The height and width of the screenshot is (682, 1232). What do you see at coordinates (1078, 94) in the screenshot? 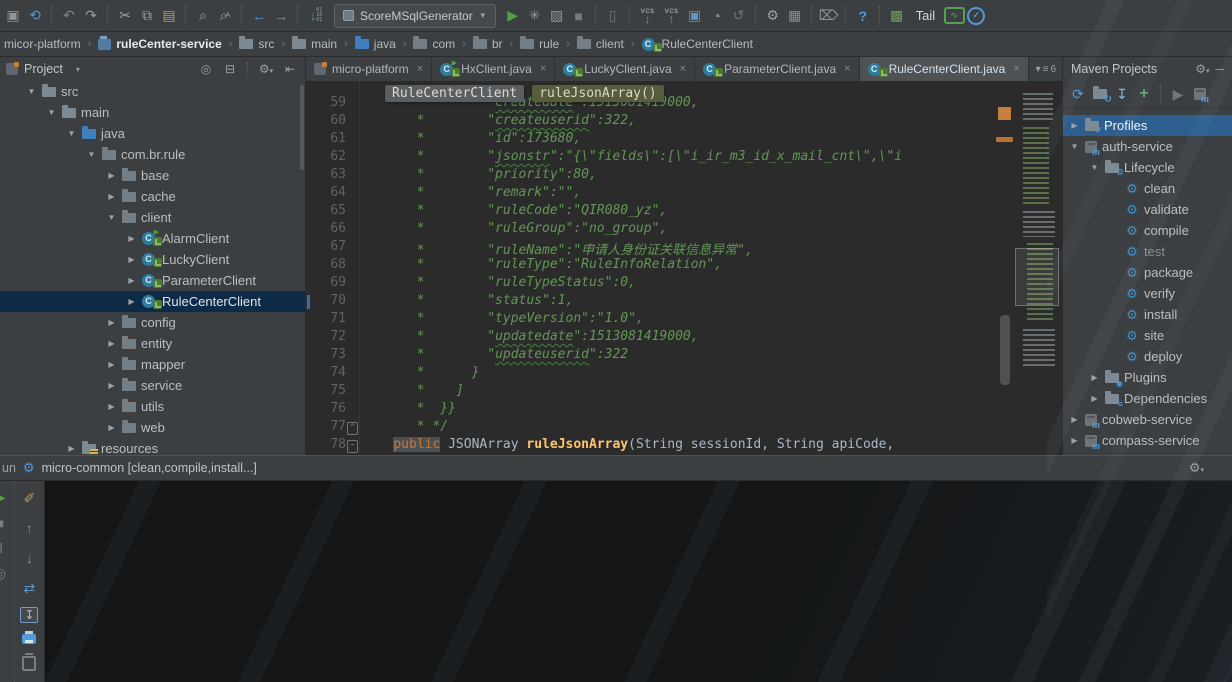
I see `reimport-icon: ⟳` at bounding box center [1078, 94].